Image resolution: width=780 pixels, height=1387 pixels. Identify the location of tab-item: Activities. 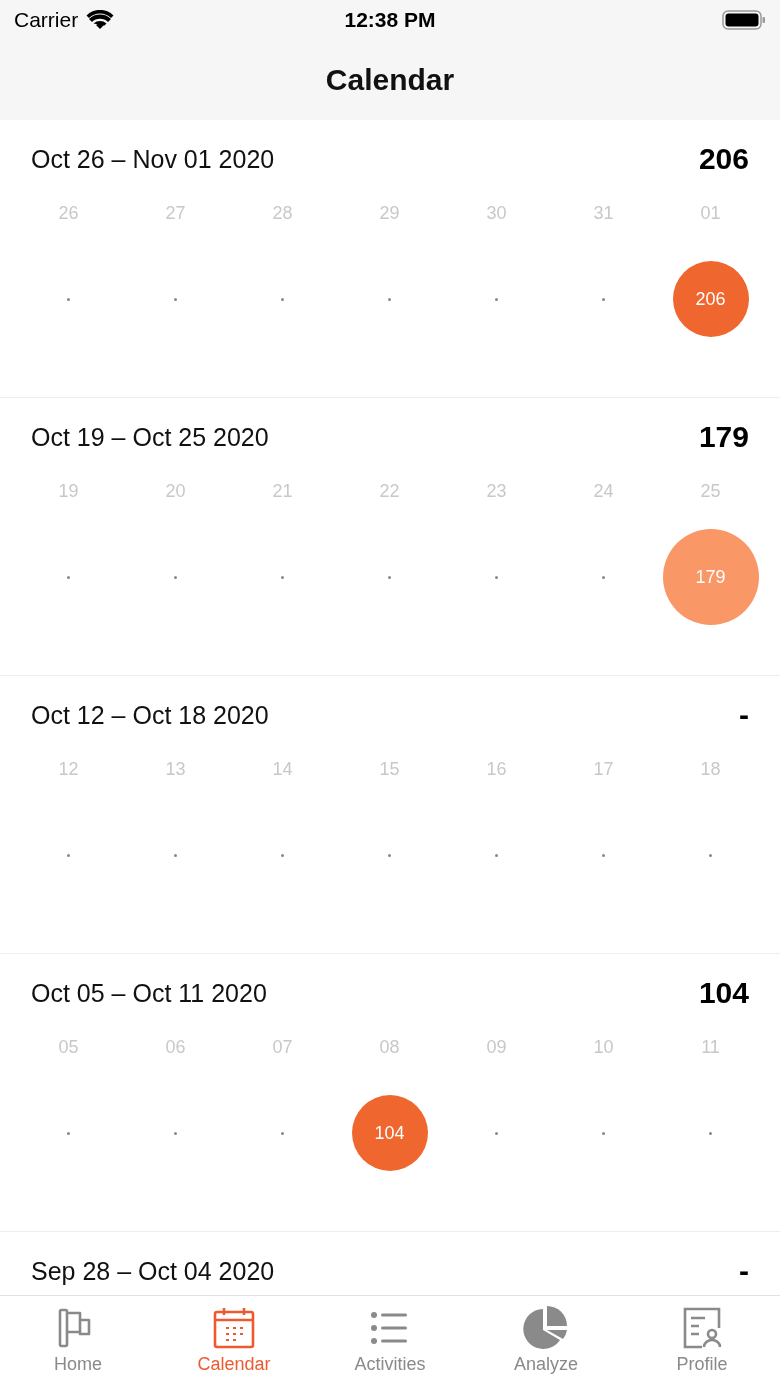
(390, 1341).